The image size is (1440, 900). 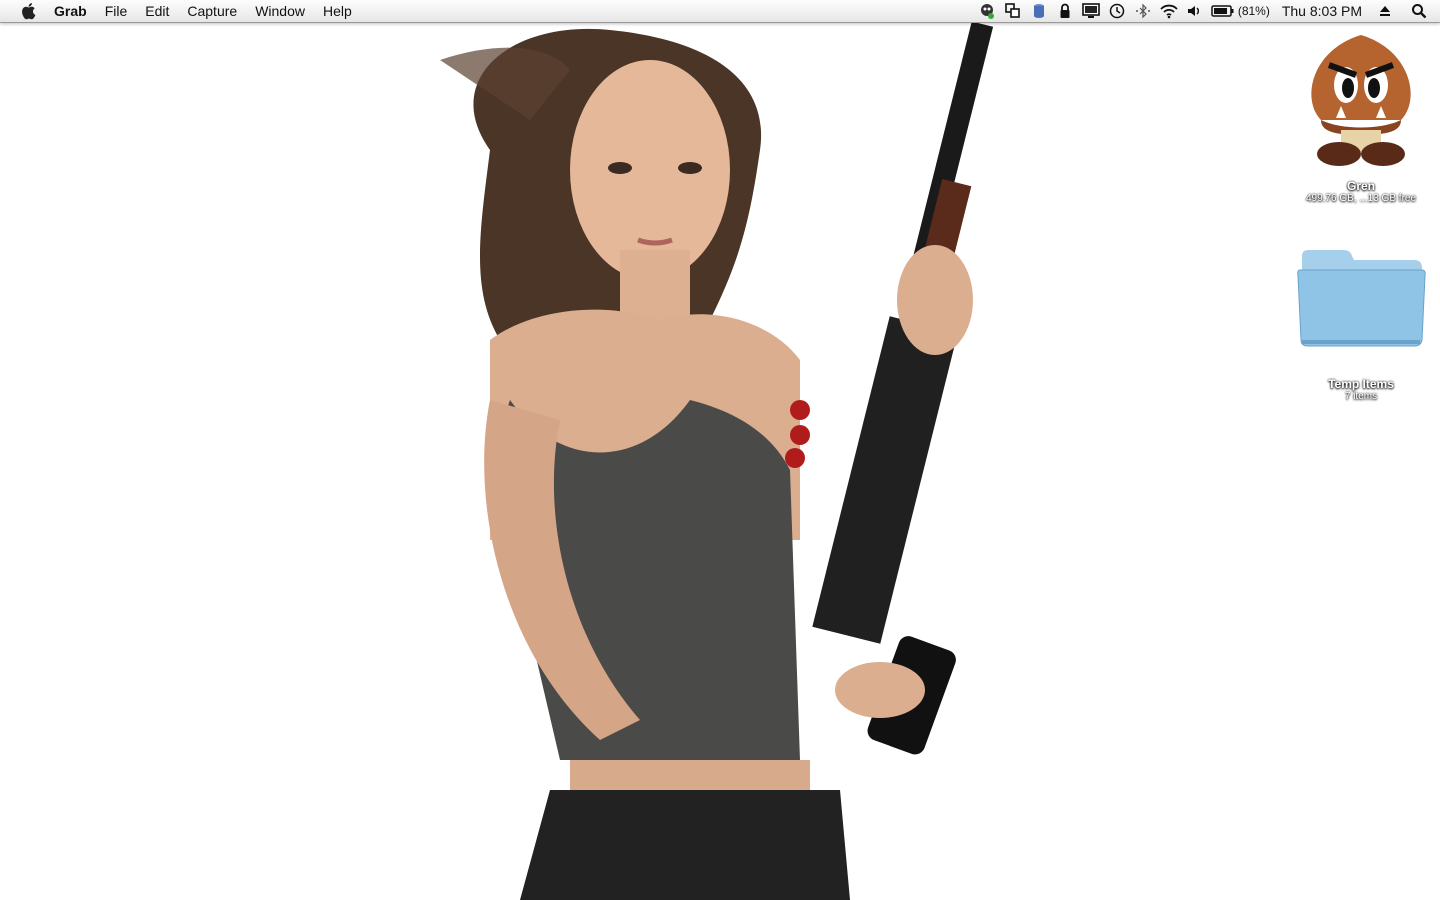 I want to click on spaces-icon, so click(x=1013, y=11).